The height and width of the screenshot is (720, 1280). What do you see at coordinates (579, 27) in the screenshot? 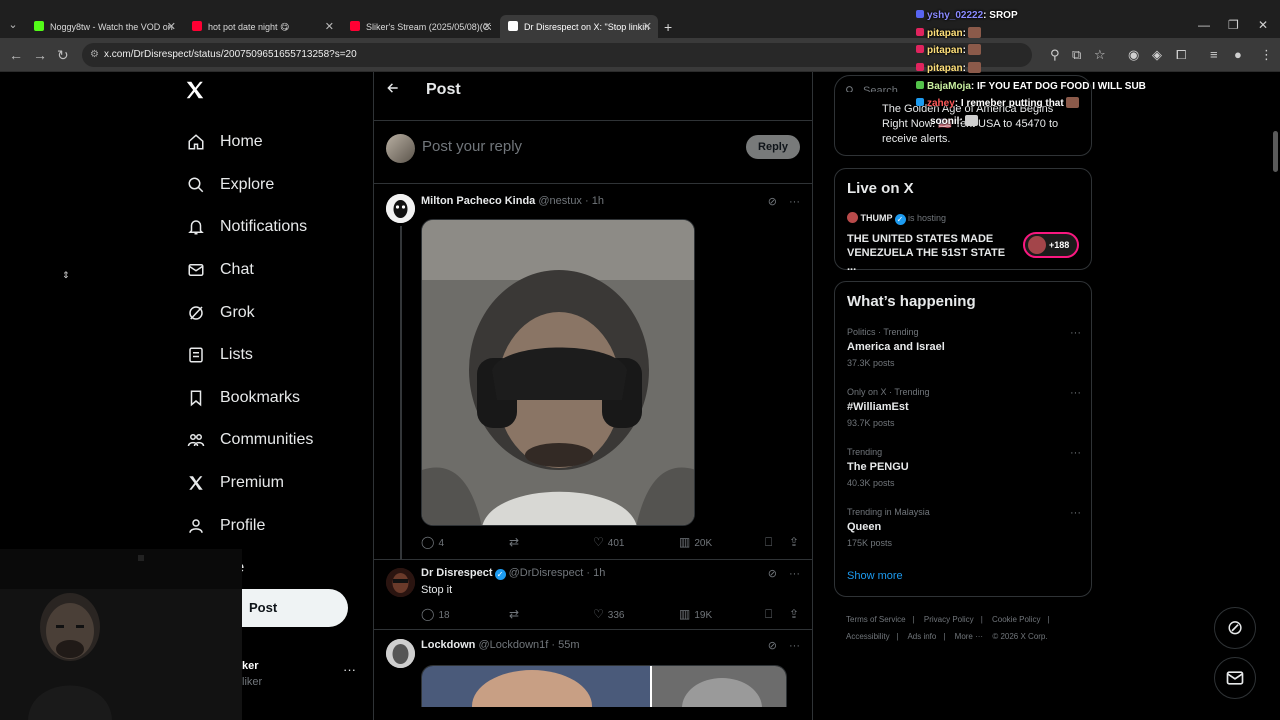
I see `browser-tab-active: Dr Disrespect on X: "Stop linkin ✕` at bounding box center [579, 27].